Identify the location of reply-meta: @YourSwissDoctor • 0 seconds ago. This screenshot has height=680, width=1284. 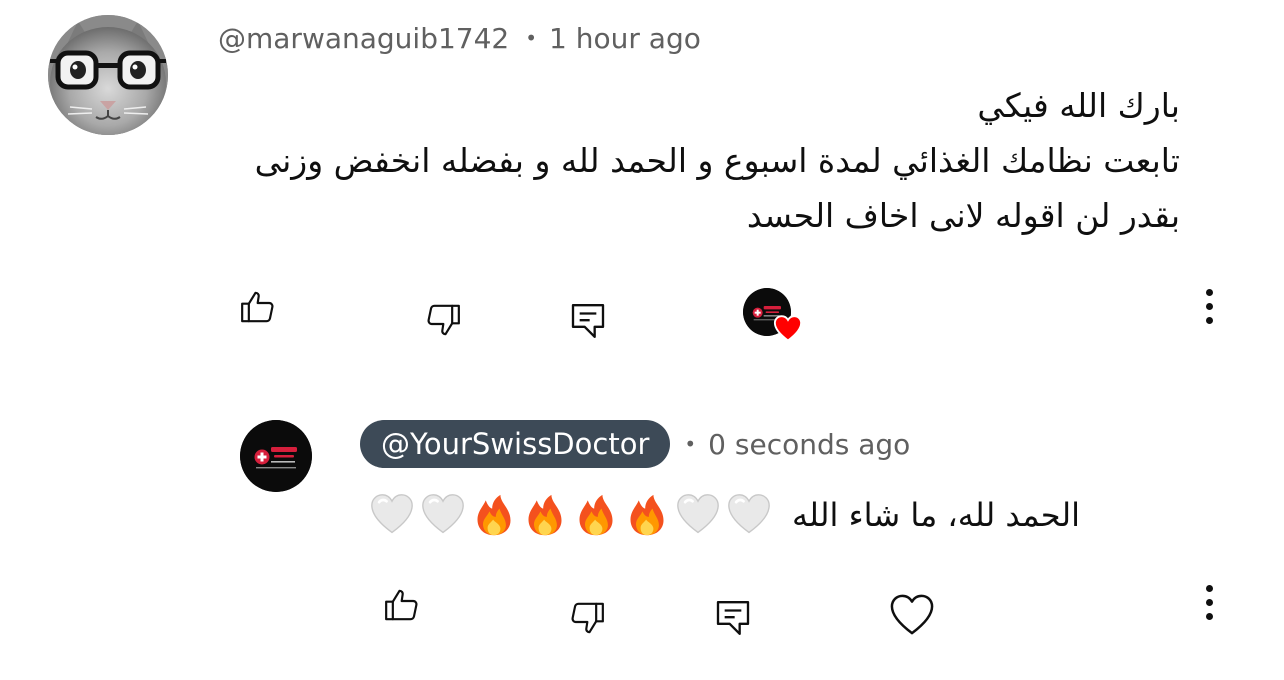
(635, 444).